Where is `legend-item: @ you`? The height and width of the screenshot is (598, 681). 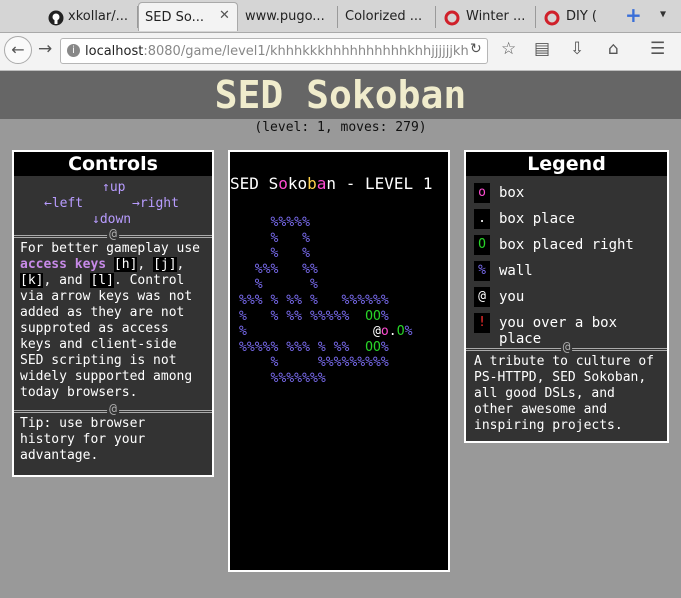 legend-item: @ you is located at coordinates (566, 297).